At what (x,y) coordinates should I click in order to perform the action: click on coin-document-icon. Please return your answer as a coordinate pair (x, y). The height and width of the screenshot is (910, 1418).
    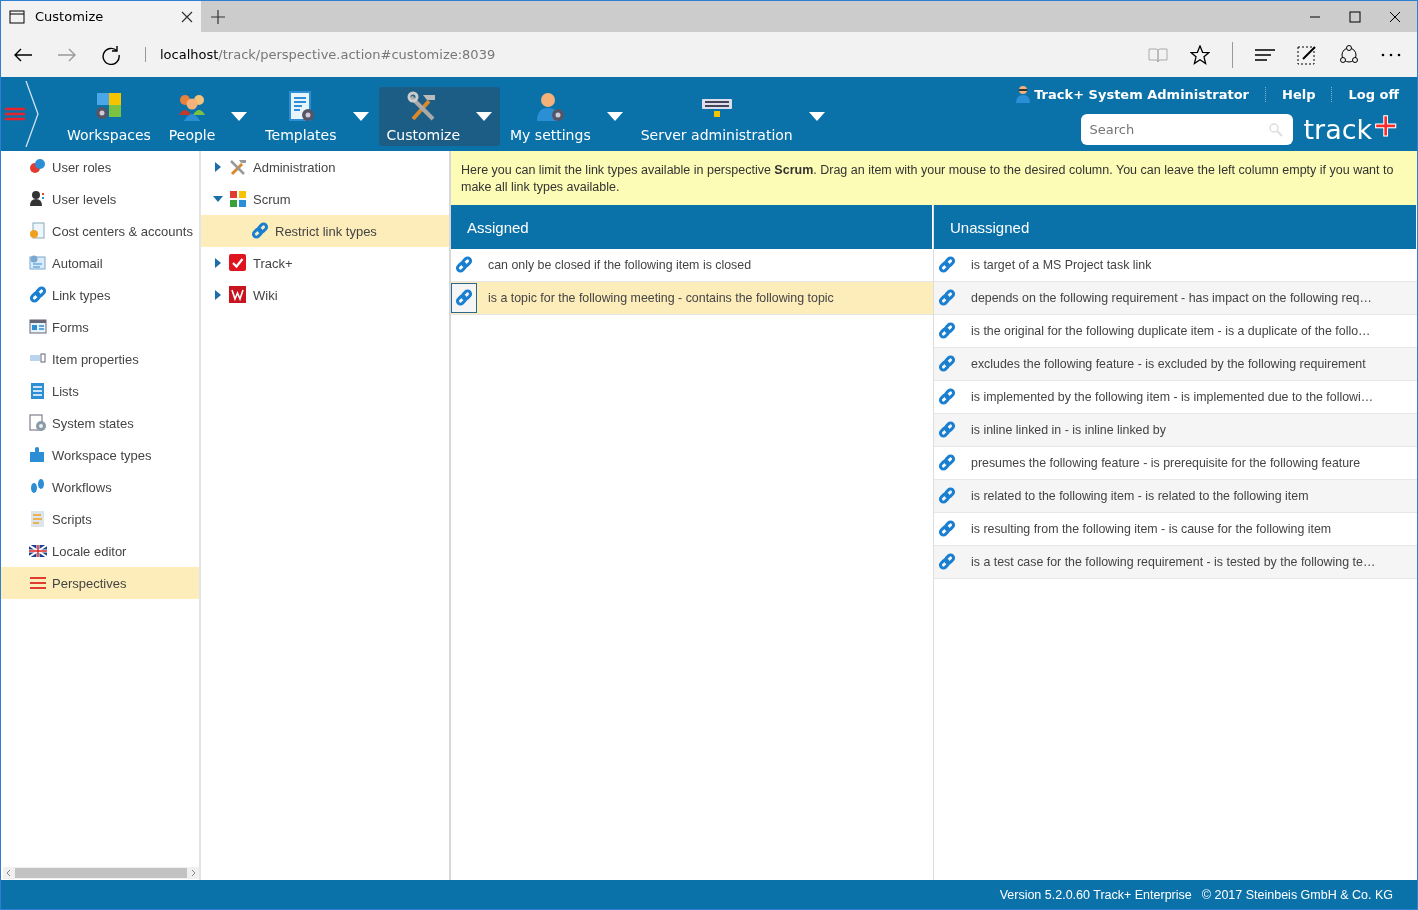
    Looking at the image, I should click on (38, 231).